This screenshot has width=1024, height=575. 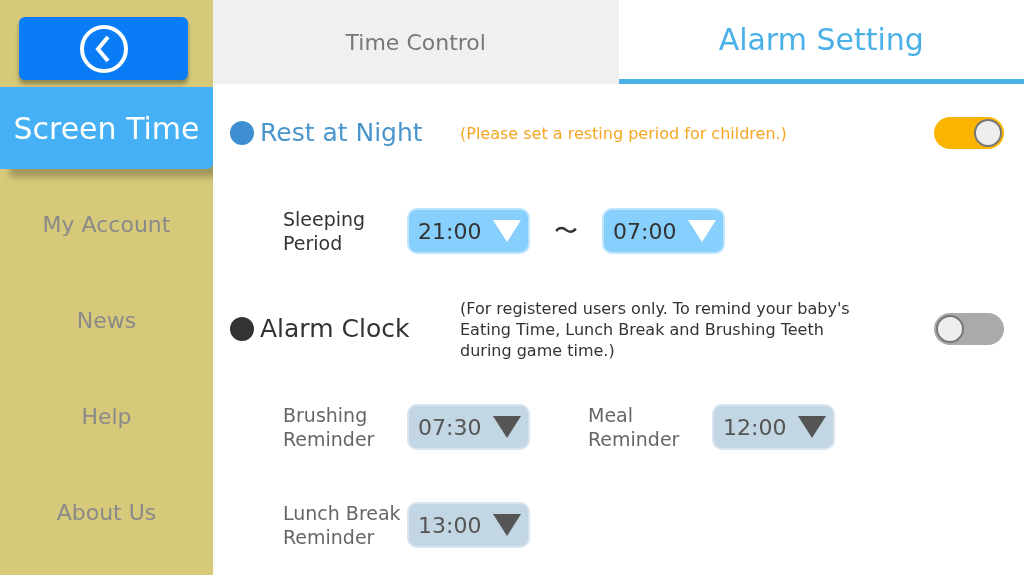 I want to click on back-button, so click(x=103, y=48).